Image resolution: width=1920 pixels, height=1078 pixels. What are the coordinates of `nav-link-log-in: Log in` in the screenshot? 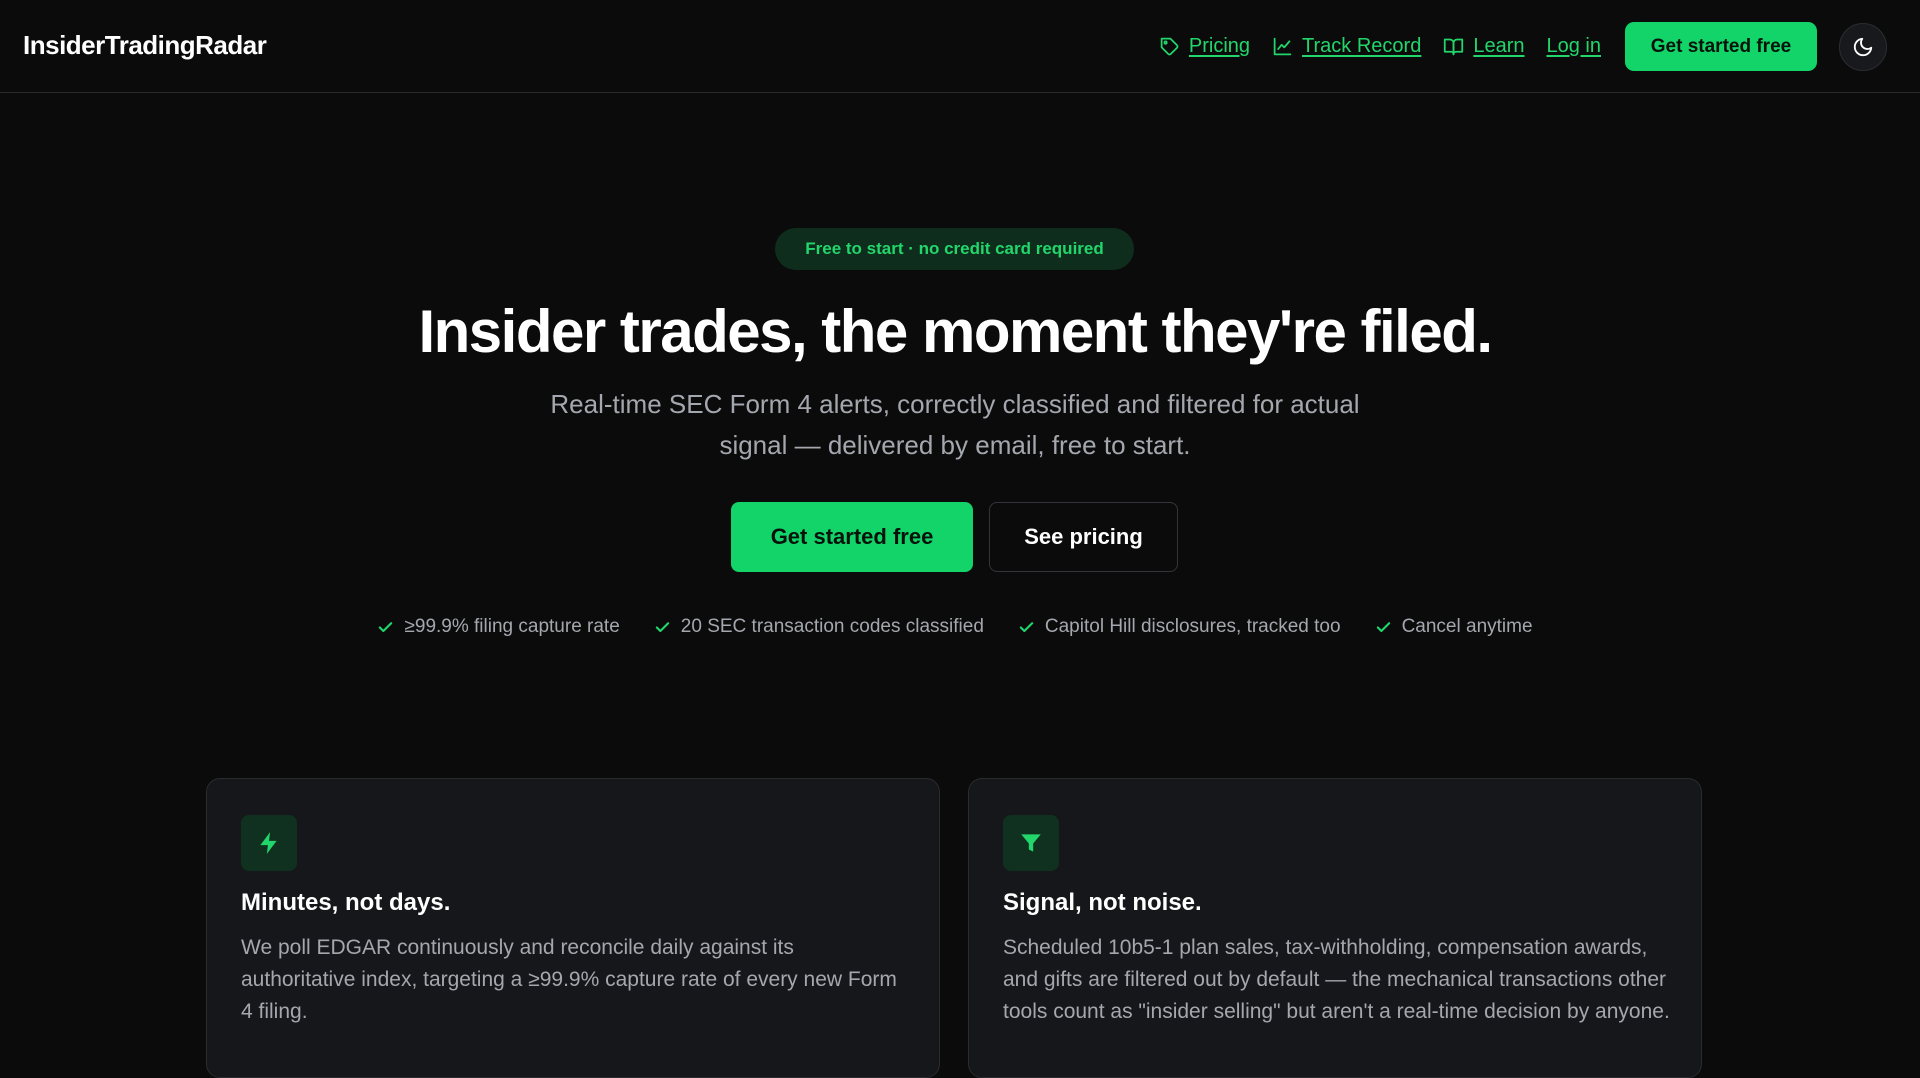 It's located at (1574, 46).